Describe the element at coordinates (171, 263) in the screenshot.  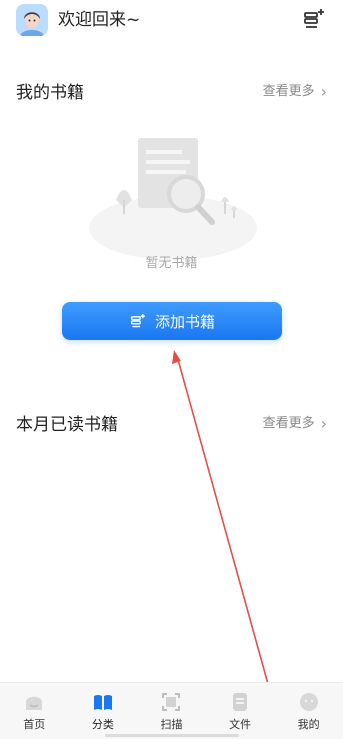
I see `empty-books-text: 暂无书籍` at that location.